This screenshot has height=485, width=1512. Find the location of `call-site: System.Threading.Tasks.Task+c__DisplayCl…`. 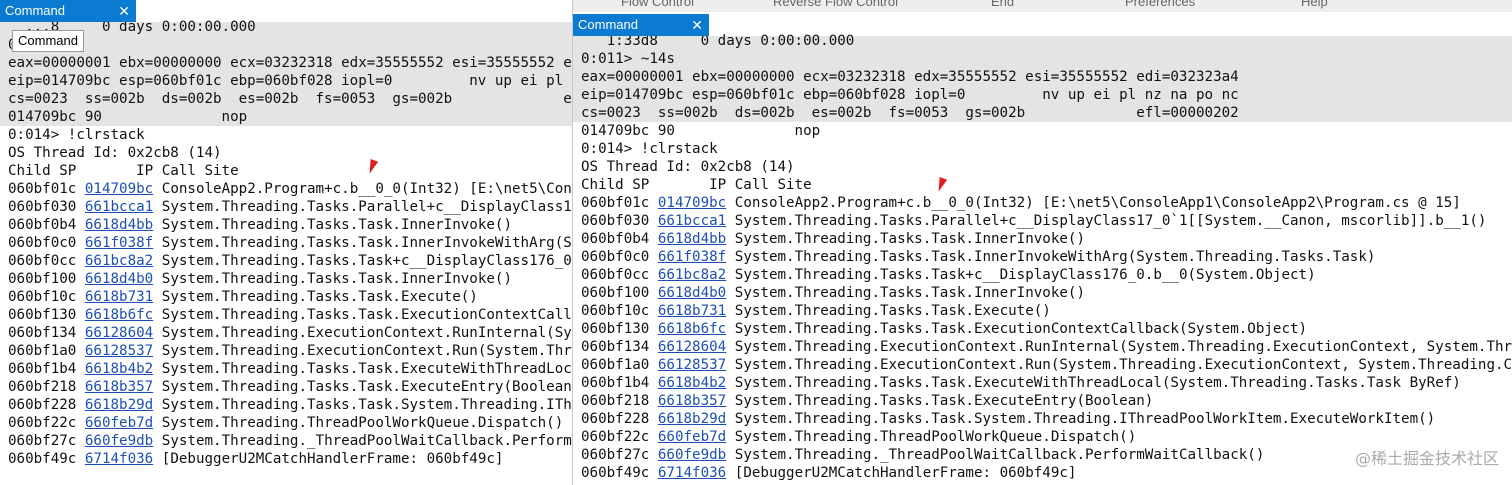

call-site: System.Threading.Tasks.Task+c__DisplayCl… is located at coordinates (366, 261).